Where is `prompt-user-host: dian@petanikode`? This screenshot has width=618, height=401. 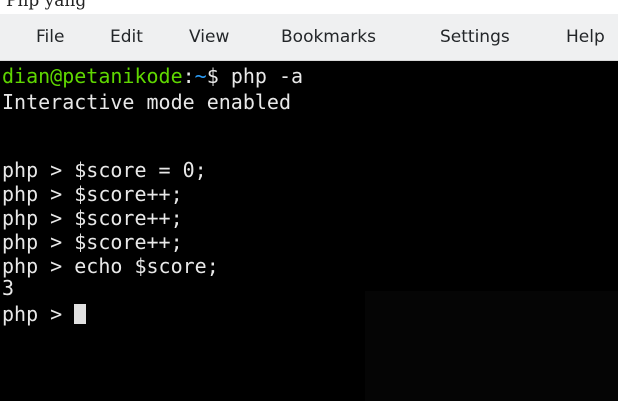
prompt-user-host: dian@petanikode is located at coordinates (92, 76).